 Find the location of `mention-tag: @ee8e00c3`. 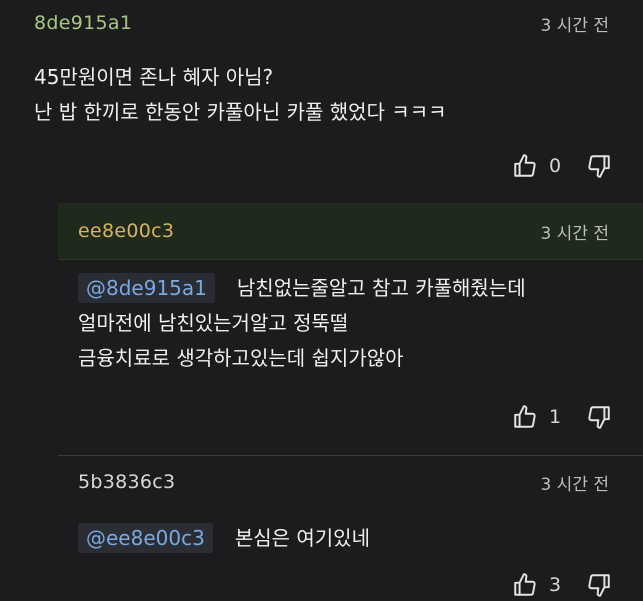

mention-tag: @ee8e00c3 is located at coordinates (145, 538).